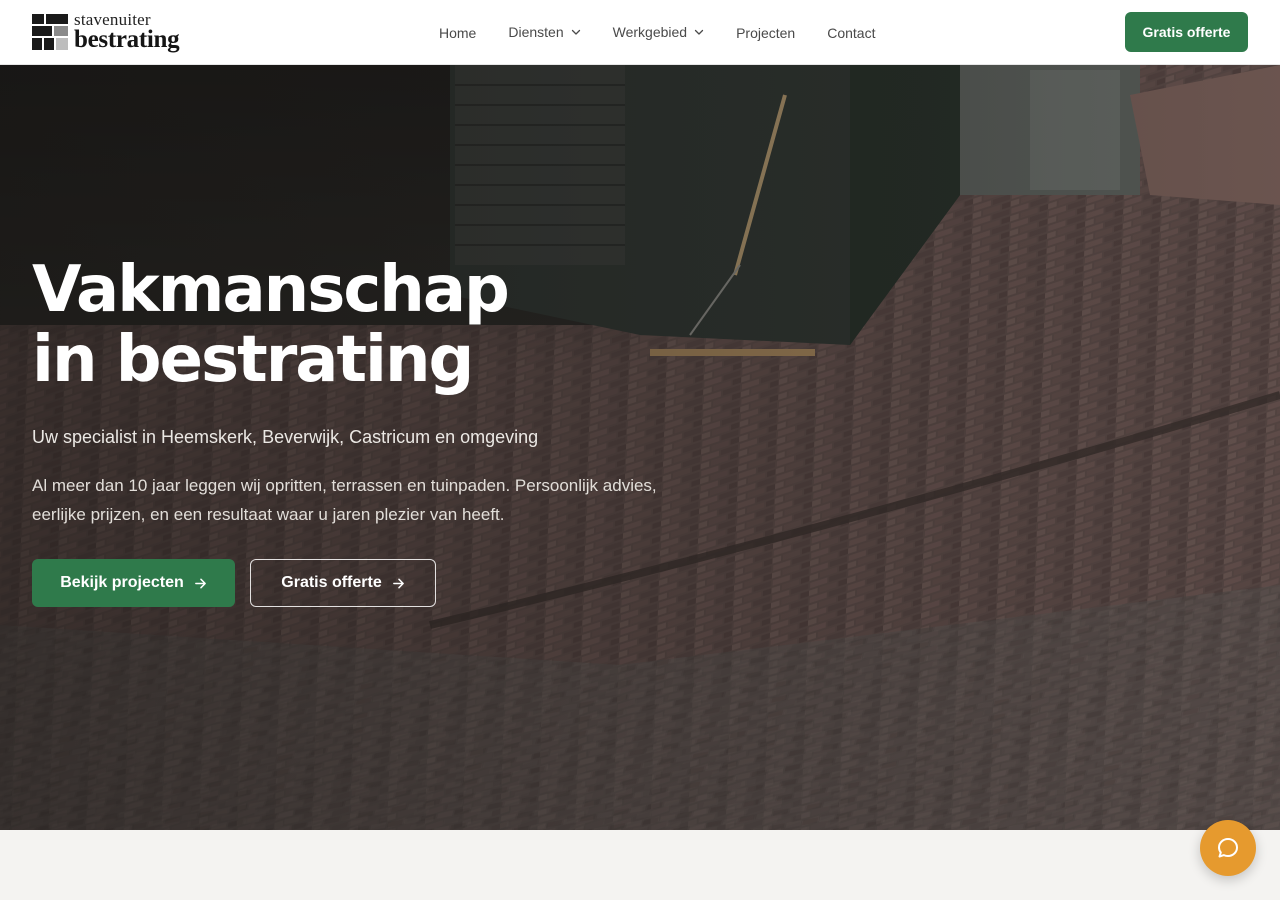  I want to click on logo-name-bottom: bestrating, so click(127, 39).